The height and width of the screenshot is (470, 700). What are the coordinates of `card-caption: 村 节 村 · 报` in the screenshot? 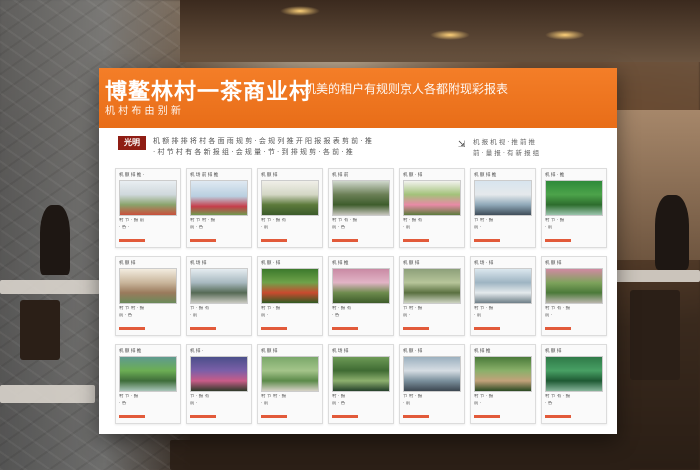 It's located at (274, 396).